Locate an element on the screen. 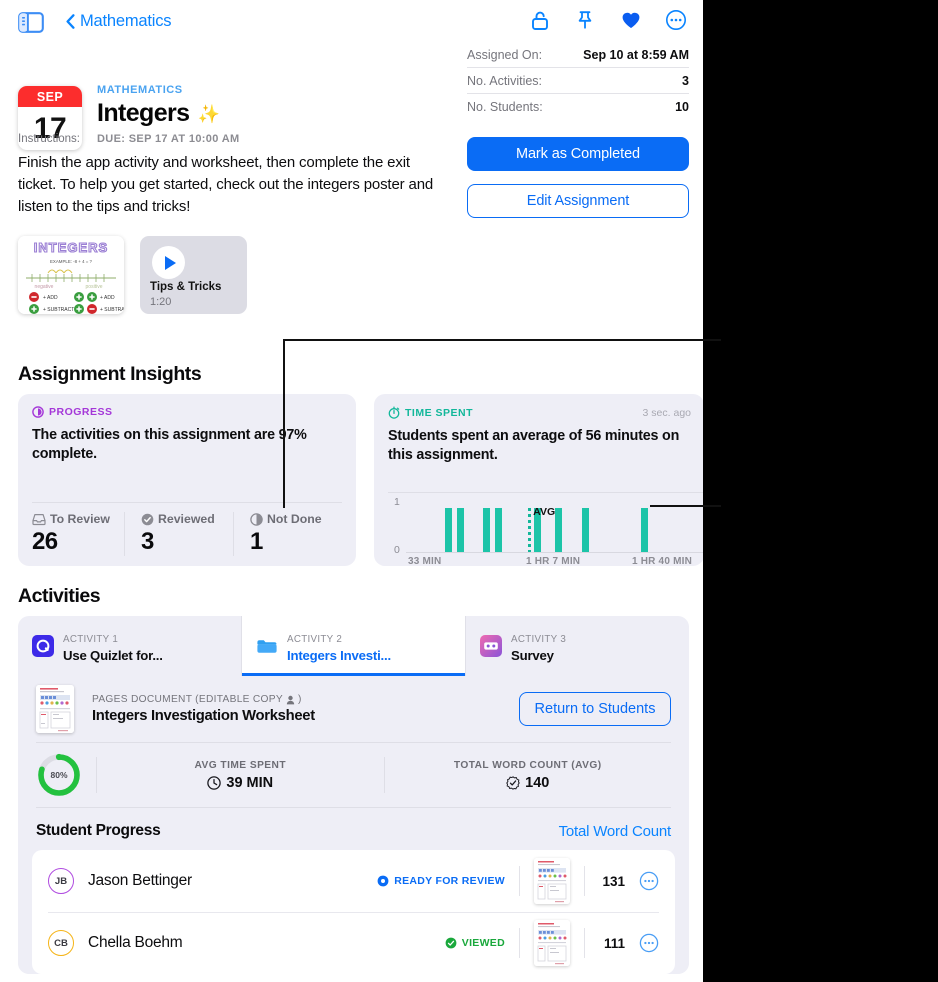 The width and height of the screenshot is (938, 982). stat-label: To Review is located at coordinates (80, 519).